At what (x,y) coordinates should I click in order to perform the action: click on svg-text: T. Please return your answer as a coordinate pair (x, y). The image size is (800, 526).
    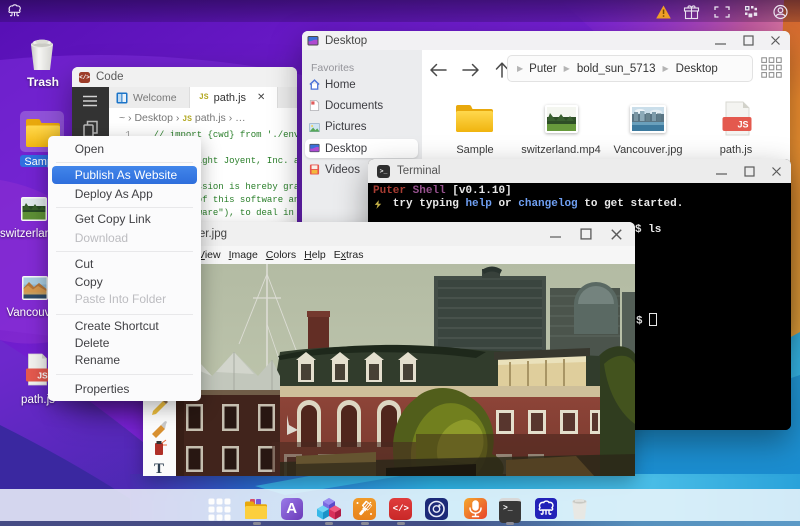
    Looking at the image, I should click on (159, 469).